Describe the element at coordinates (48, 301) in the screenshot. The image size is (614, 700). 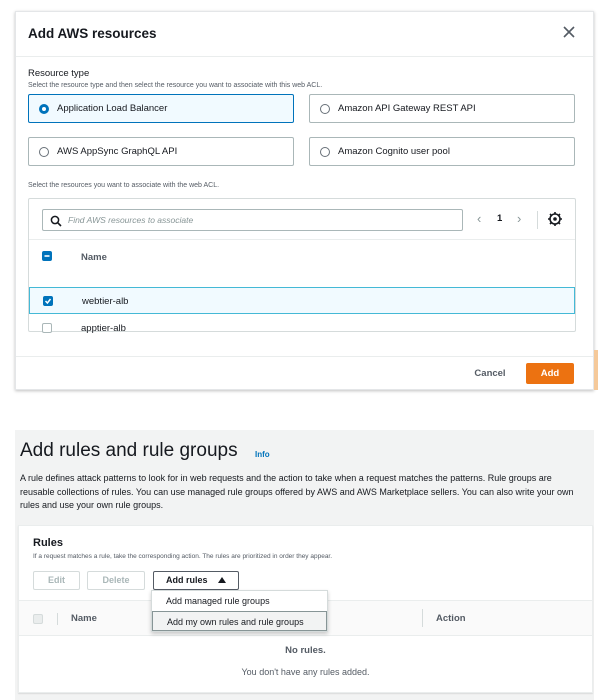
I see `row-checkbox-checked` at that location.